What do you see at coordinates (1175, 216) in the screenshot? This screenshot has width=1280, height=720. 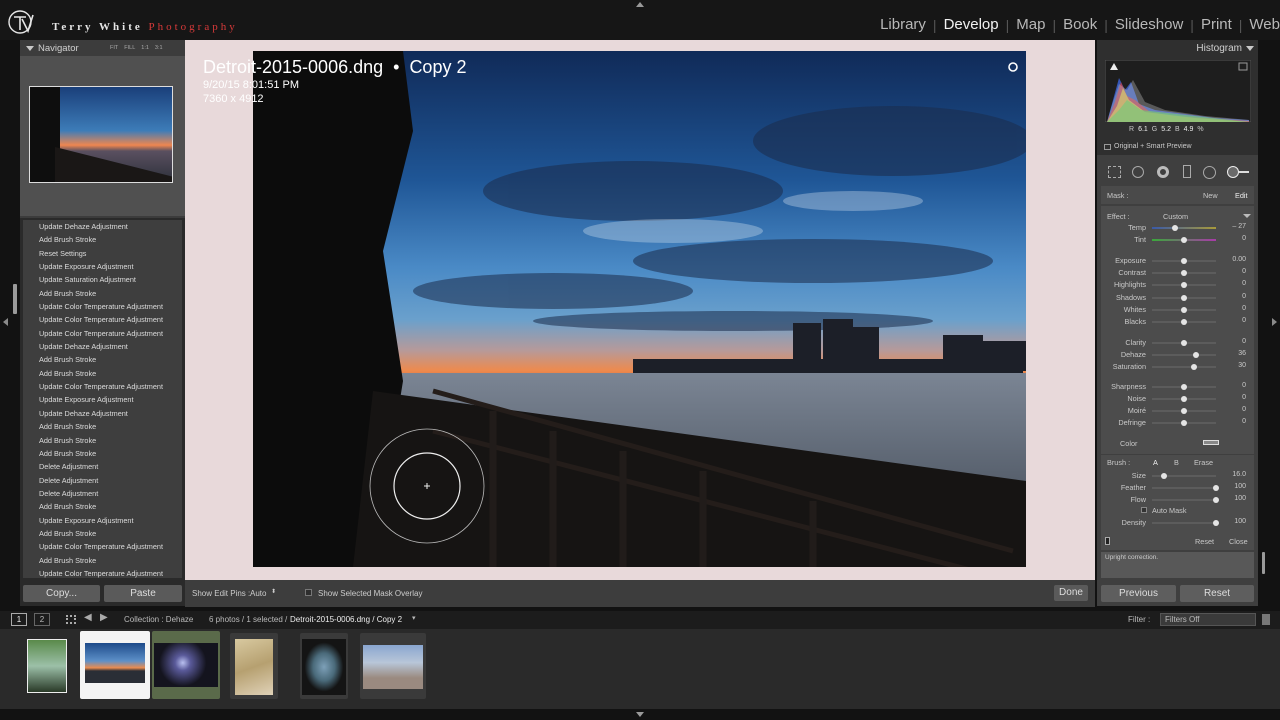 I see `effect-preset-select: Custom` at bounding box center [1175, 216].